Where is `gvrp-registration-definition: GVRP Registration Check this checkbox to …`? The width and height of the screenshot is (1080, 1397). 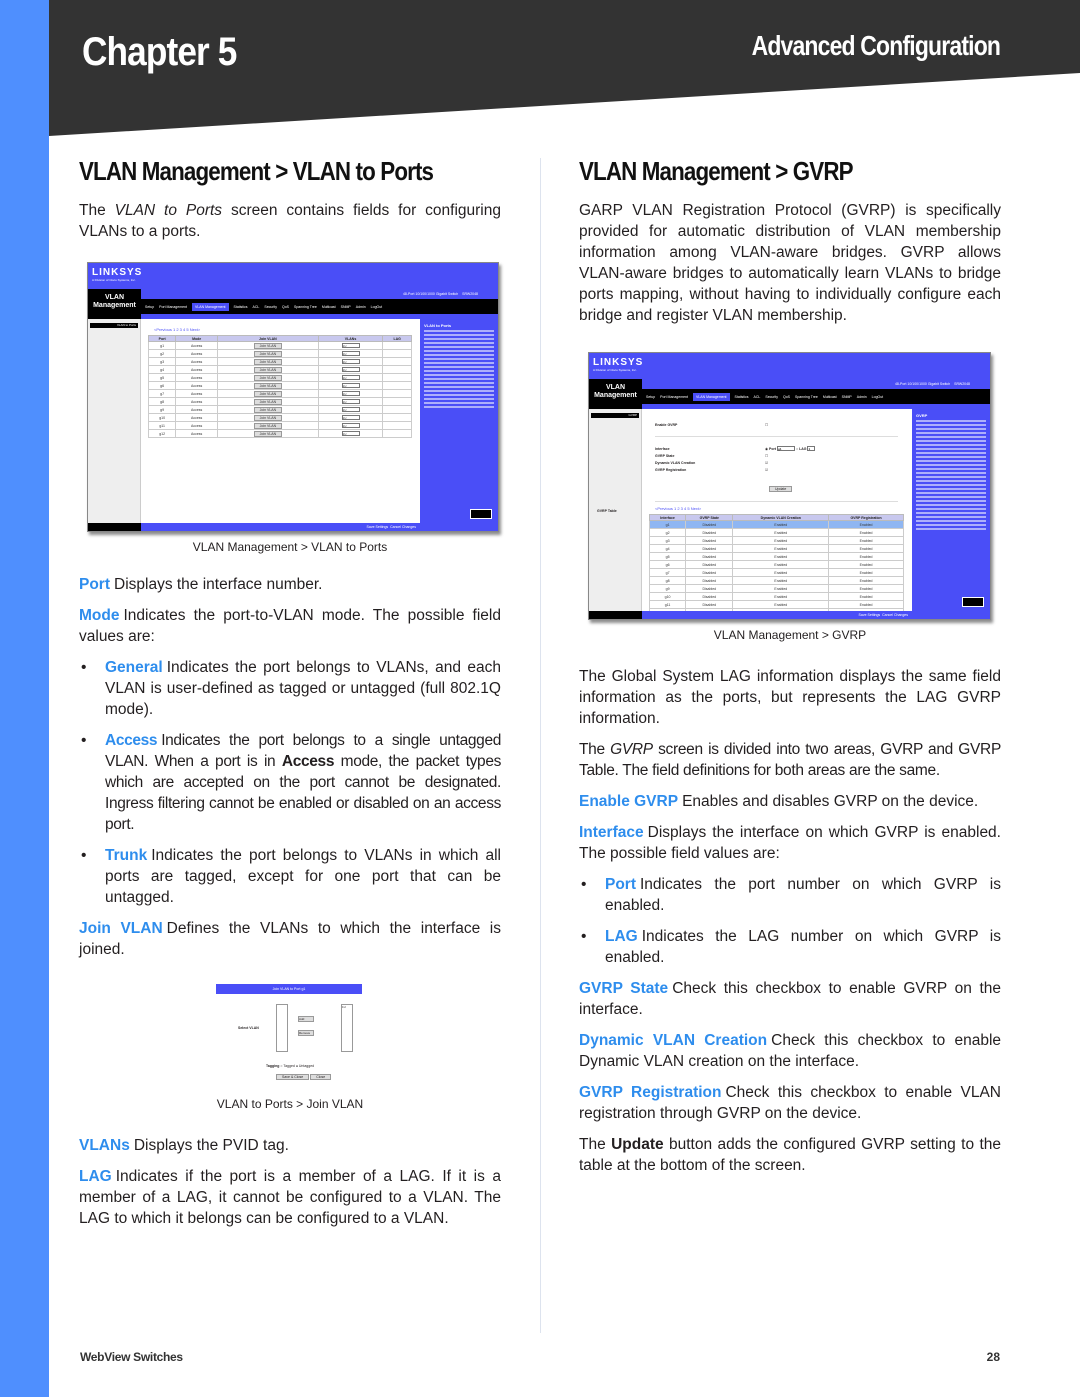
gvrp-registration-definition: GVRP Registration Check this checkbox to … is located at coordinates (790, 1103).